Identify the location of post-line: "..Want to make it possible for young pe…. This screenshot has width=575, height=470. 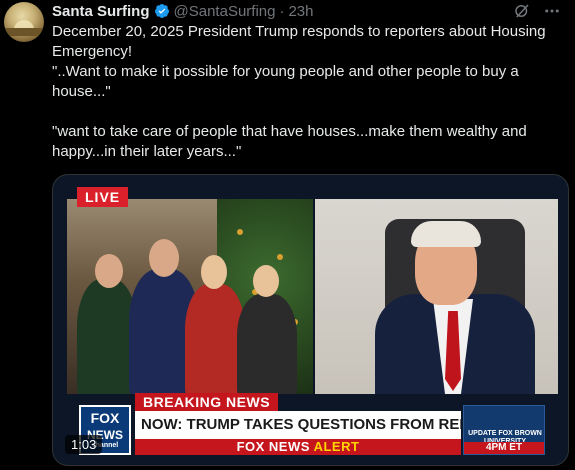
(285, 81).